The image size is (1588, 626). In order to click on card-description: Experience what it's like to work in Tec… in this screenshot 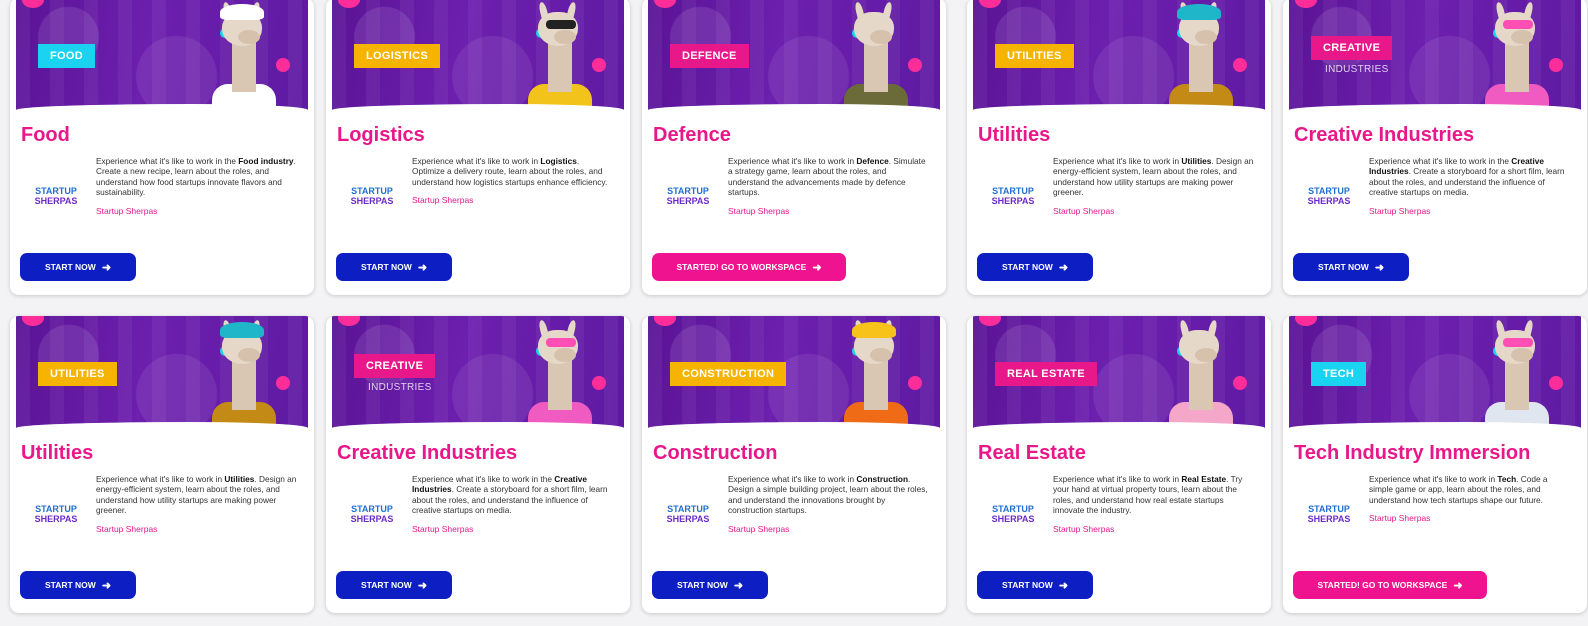, I will do `click(1458, 489)`.